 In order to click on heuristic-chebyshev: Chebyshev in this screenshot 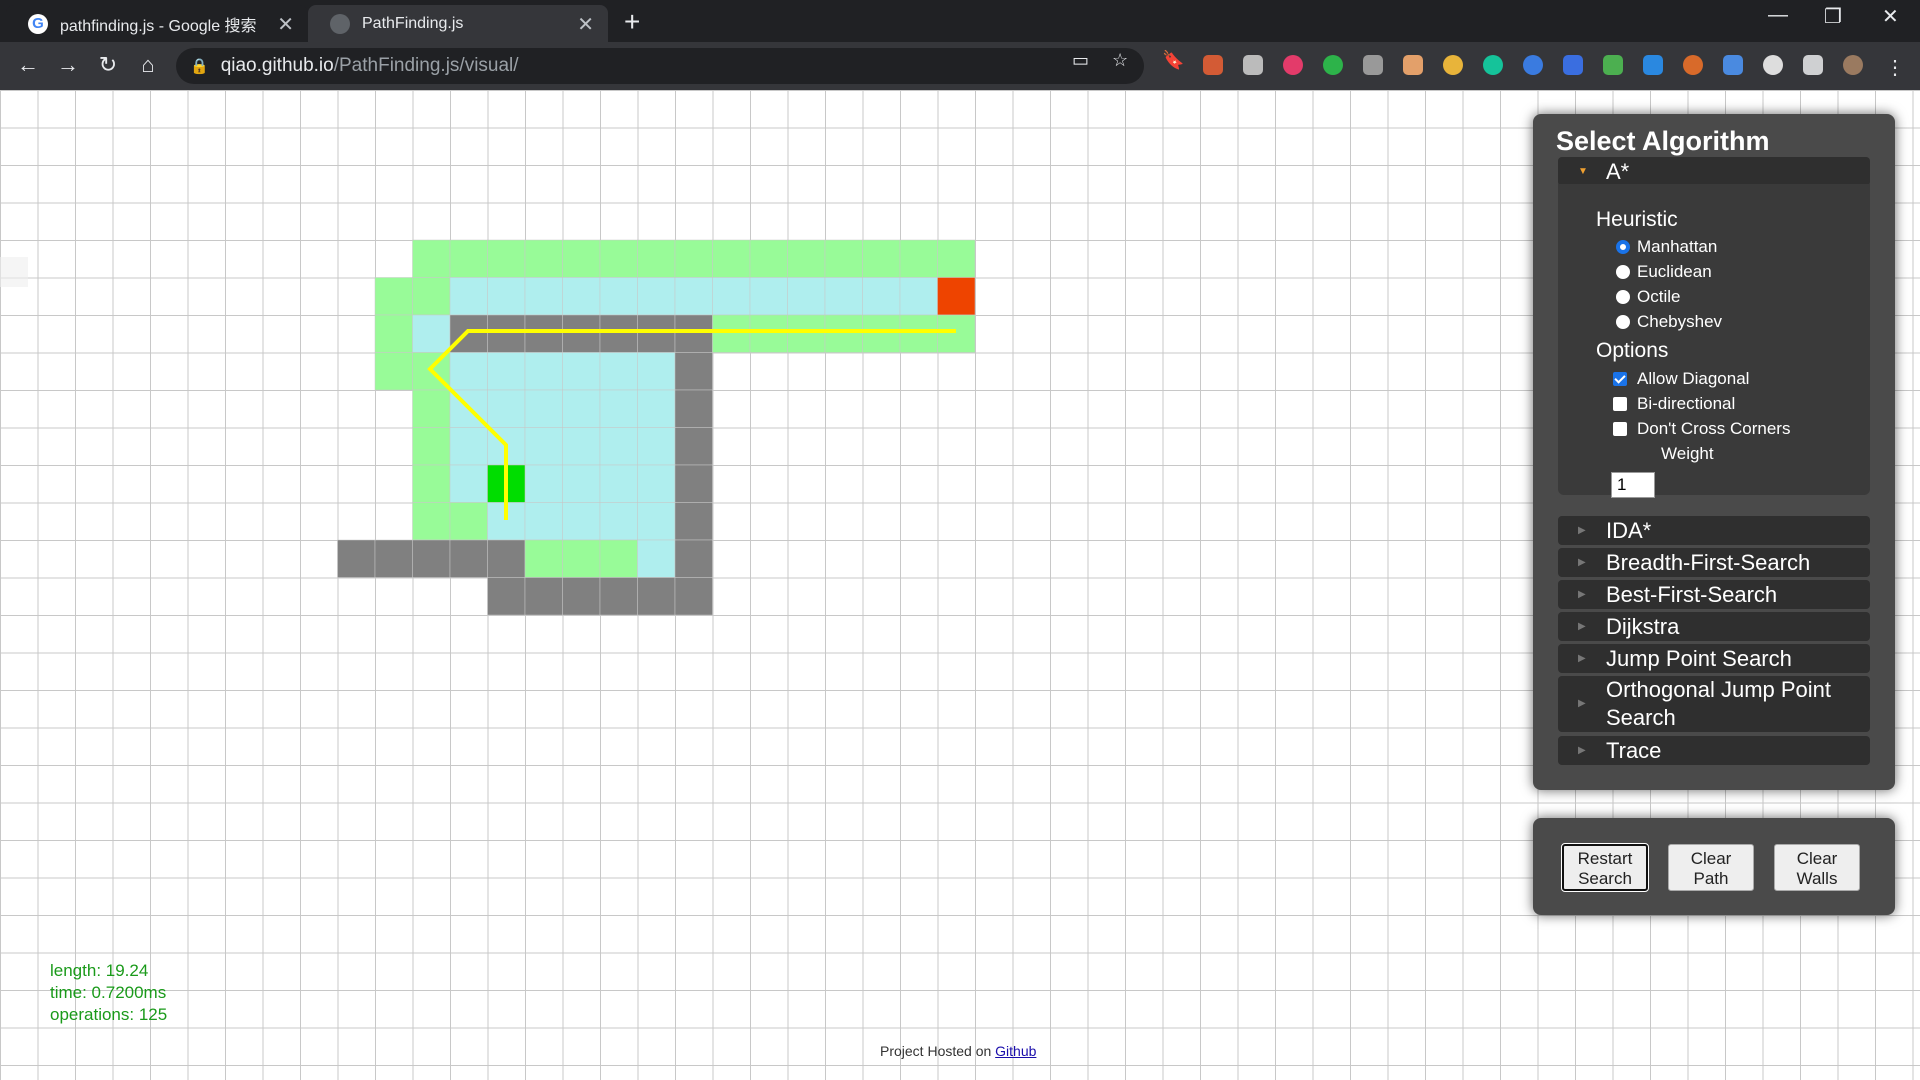, I will do `click(1669, 322)`.